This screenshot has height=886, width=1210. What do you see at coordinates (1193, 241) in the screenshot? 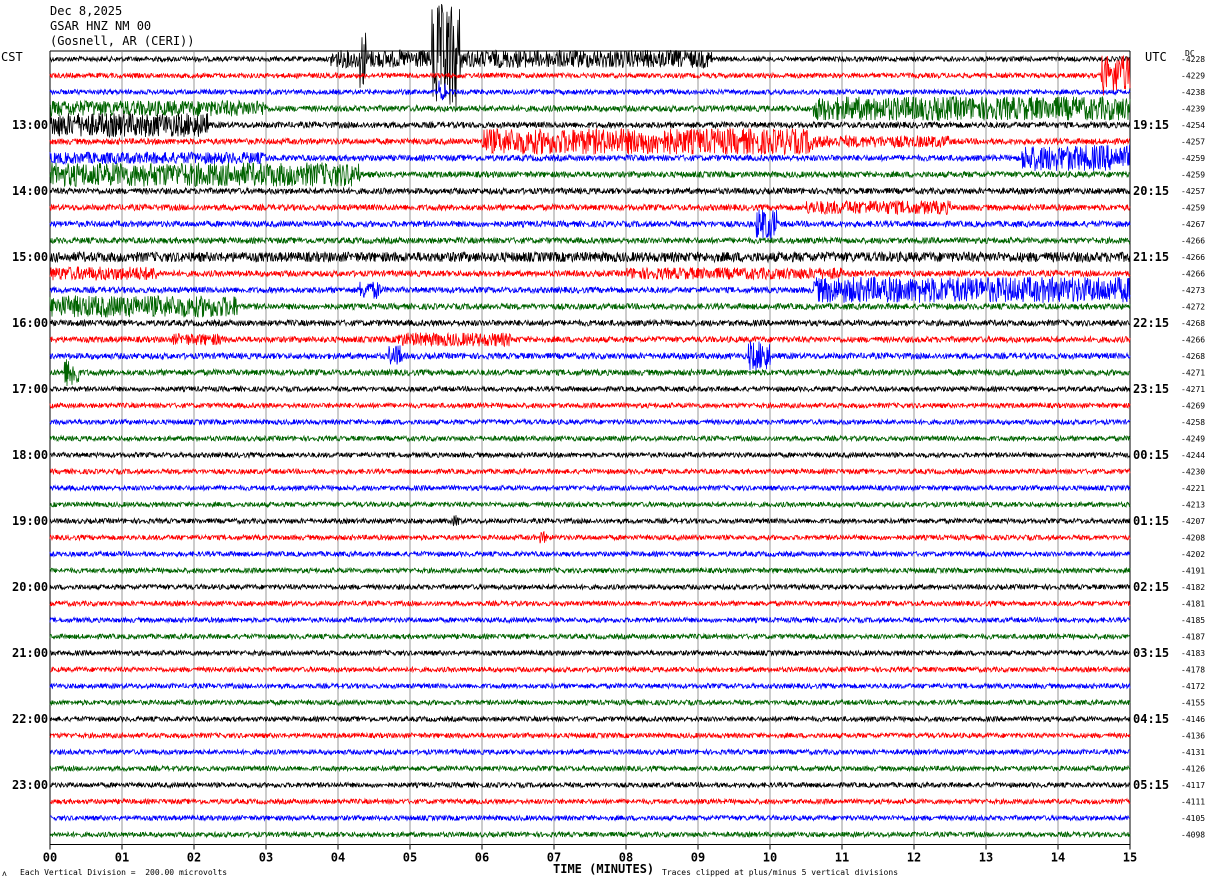
I see `dc-offset-11: -4266` at bounding box center [1193, 241].